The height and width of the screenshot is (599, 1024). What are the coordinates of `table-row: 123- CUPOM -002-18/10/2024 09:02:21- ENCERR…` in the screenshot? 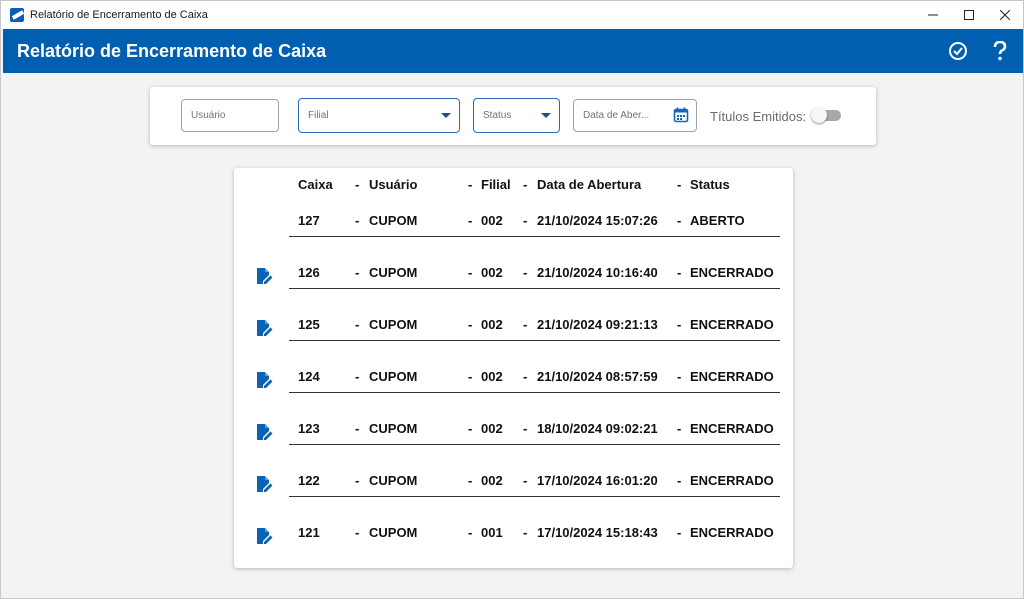 It's located at (513, 410).